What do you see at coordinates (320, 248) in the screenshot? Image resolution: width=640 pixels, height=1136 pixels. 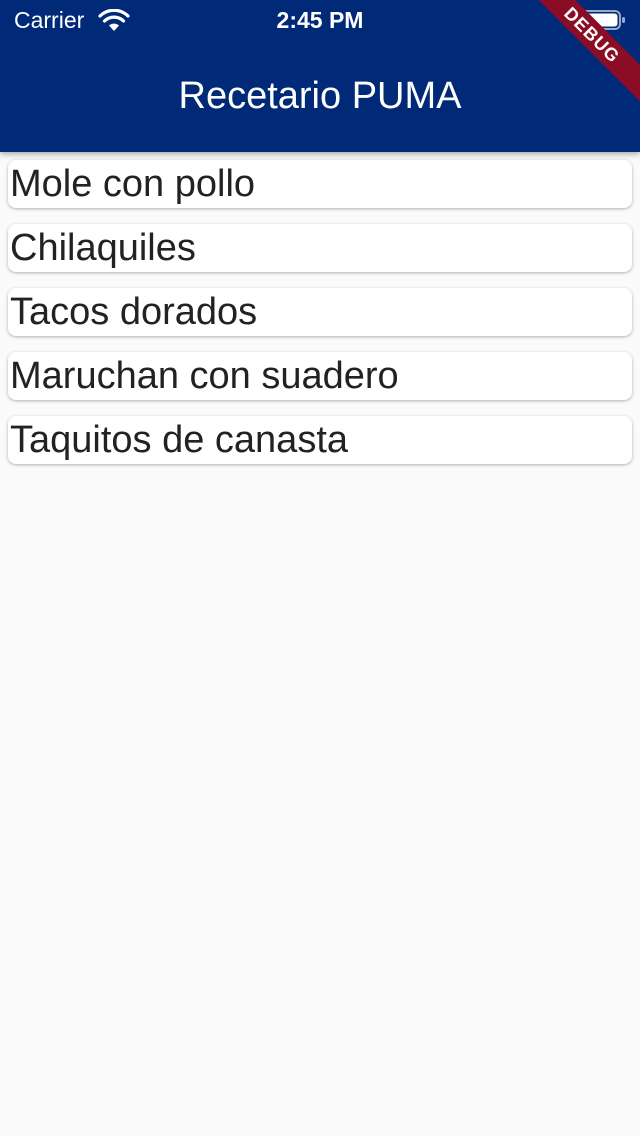 I see `recipe-card-chilaquiles: Chilaquiles` at bounding box center [320, 248].